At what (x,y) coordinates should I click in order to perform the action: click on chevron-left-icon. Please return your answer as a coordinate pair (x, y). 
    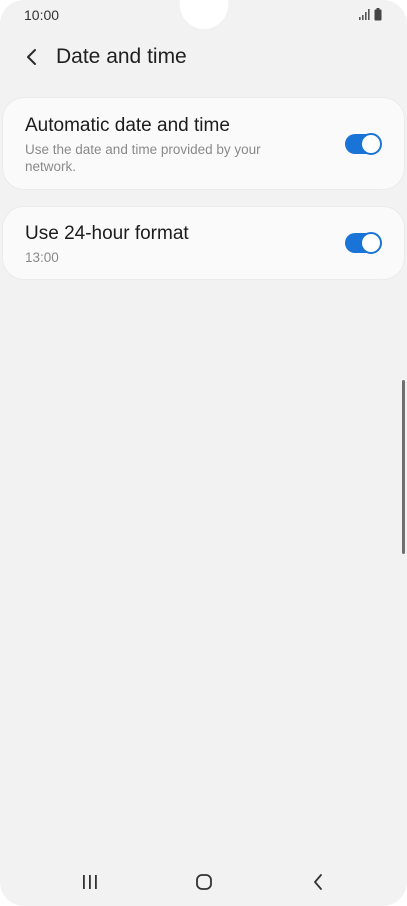
    Looking at the image, I should click on (32, 57).